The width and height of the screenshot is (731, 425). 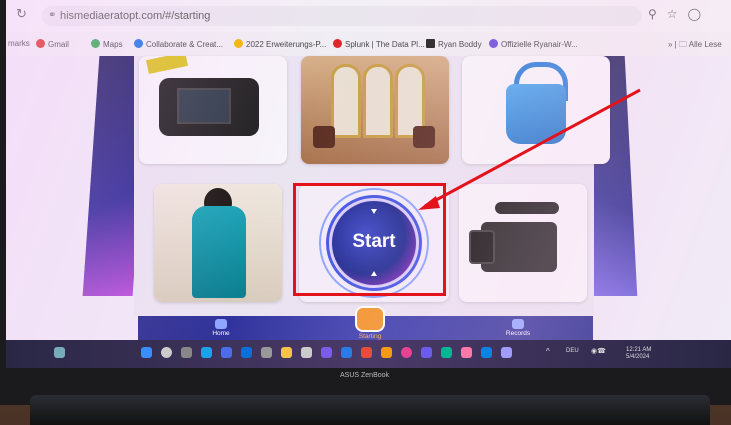 What do you see at coordinates (266, 352) in the screenshot?
I see `settings-icon` at bounding box center [266, 352].